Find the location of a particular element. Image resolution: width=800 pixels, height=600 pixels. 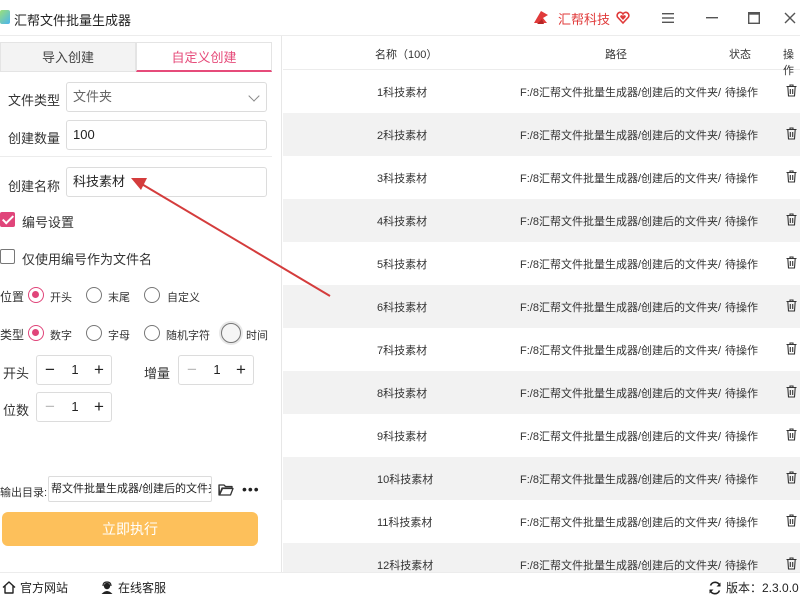

position-option-custom: 自定义 is located at coordinates (183, 298).